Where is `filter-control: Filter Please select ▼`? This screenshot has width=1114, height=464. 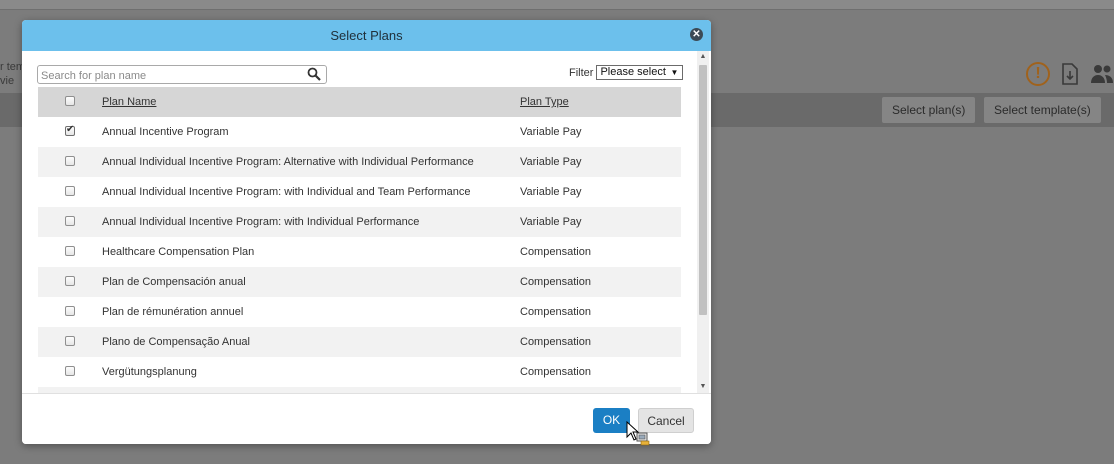 filter-control: Filter Please select ▼ is located at coordinates (626, 72).